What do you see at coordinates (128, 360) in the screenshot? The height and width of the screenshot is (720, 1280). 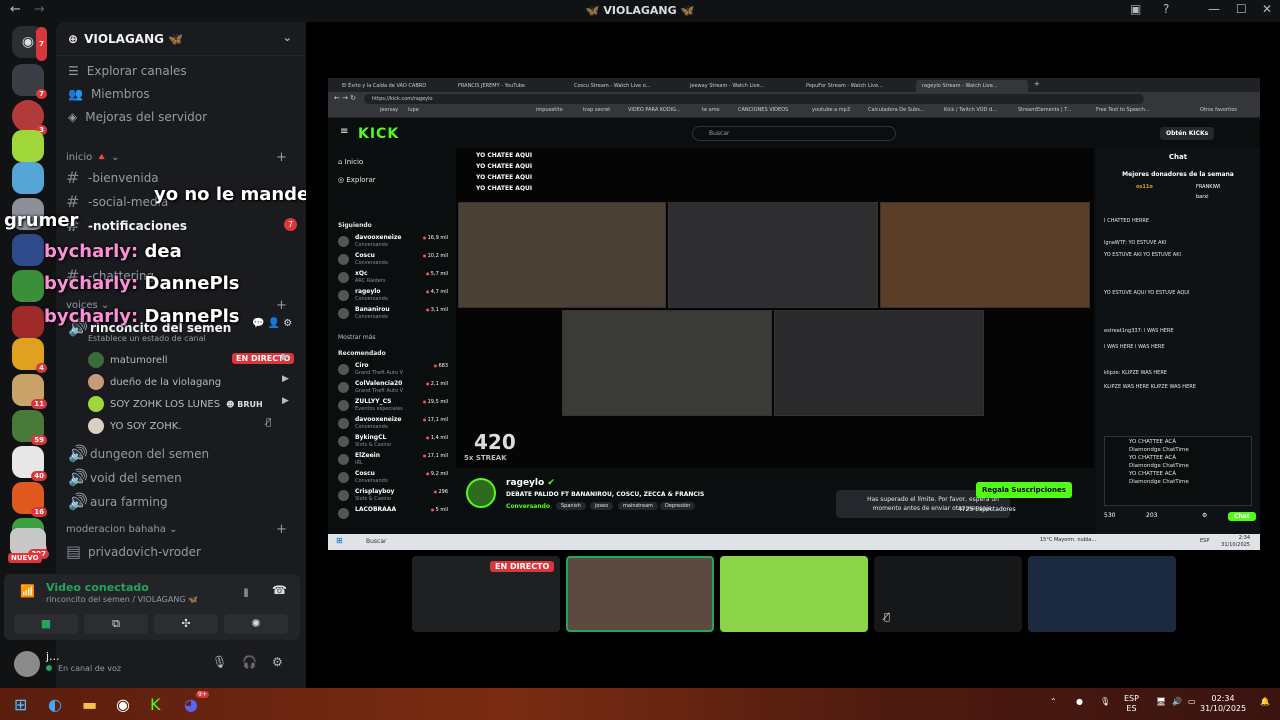 I see `voice-user-matumorell: matumorell` at bounding box center [128, 360].